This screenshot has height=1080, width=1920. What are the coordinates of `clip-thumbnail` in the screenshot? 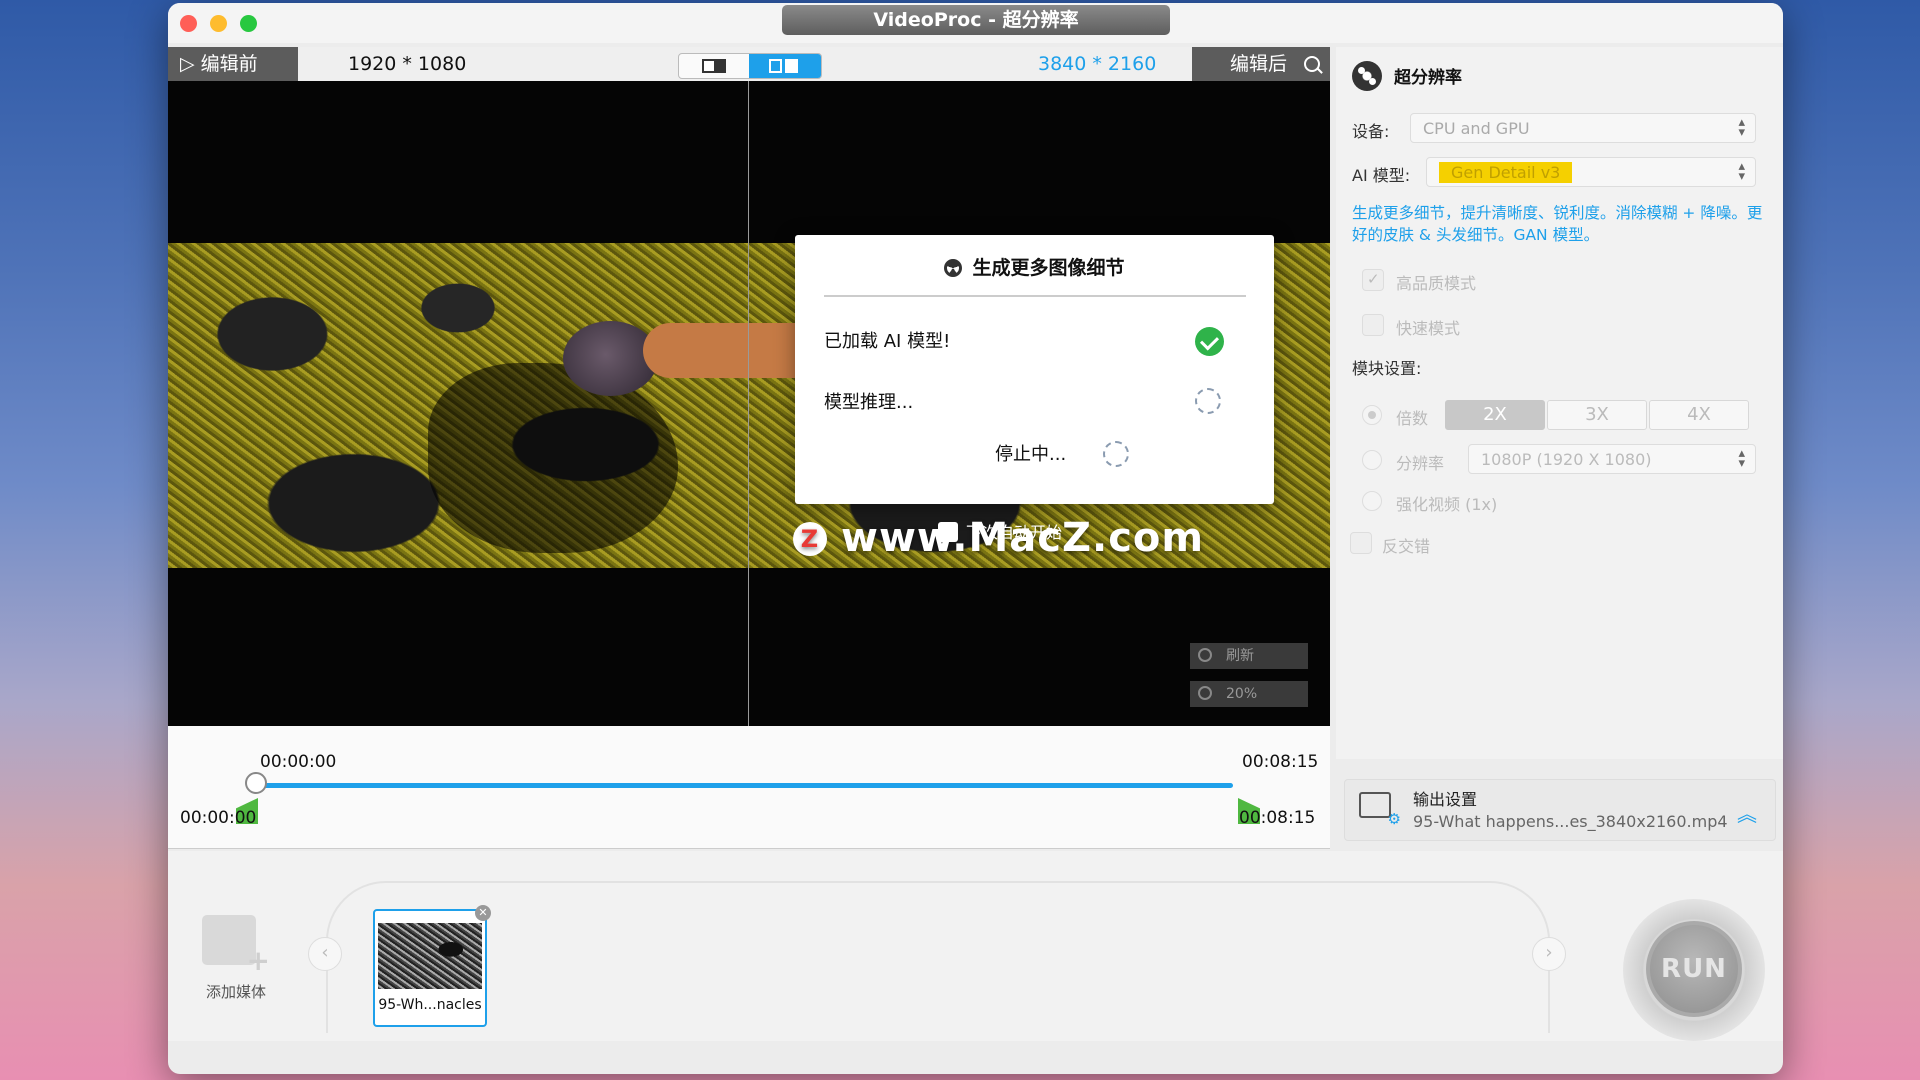 It's located at (430, 956).